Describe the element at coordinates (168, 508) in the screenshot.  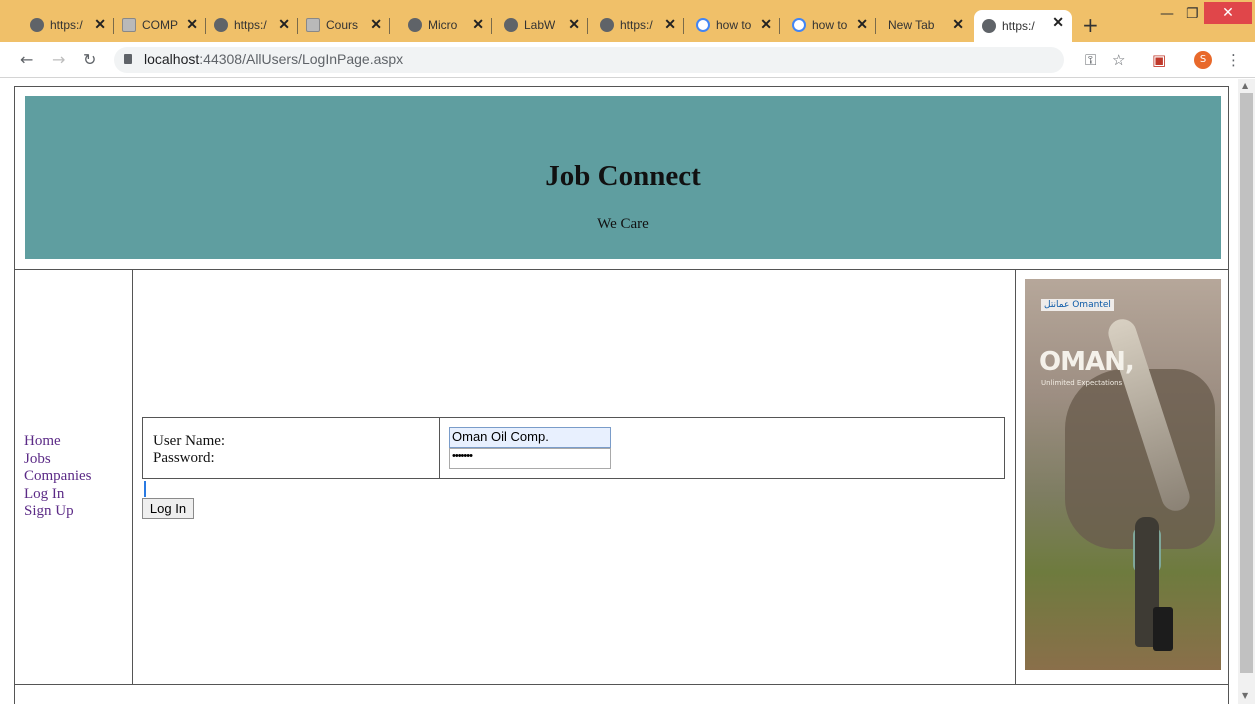
I see `login-button: Log In` at that location.